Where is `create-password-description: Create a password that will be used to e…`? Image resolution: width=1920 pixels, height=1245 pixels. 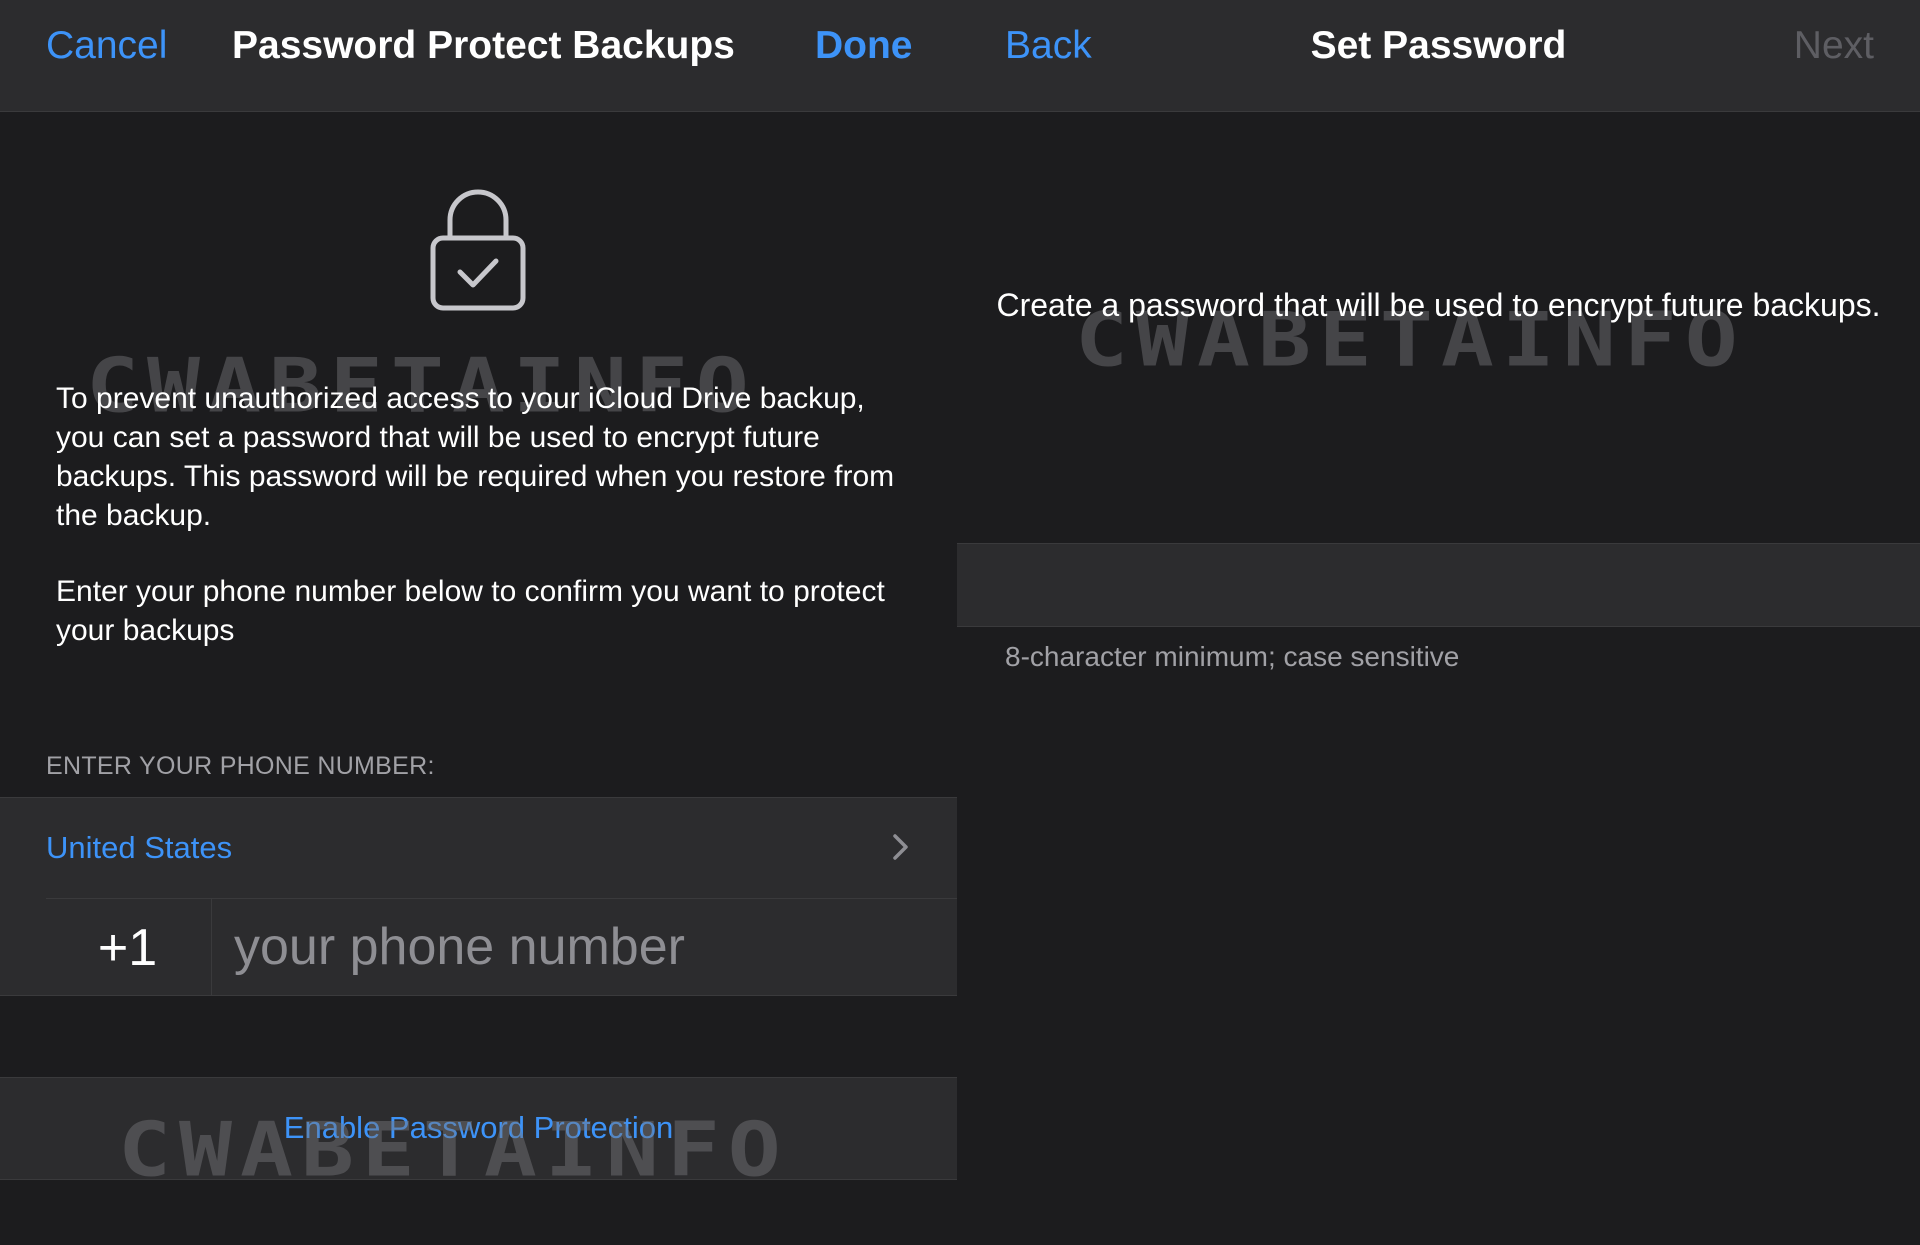 create-password-description: Create a password that will be used to e… is located at coordinates (1438, 305).